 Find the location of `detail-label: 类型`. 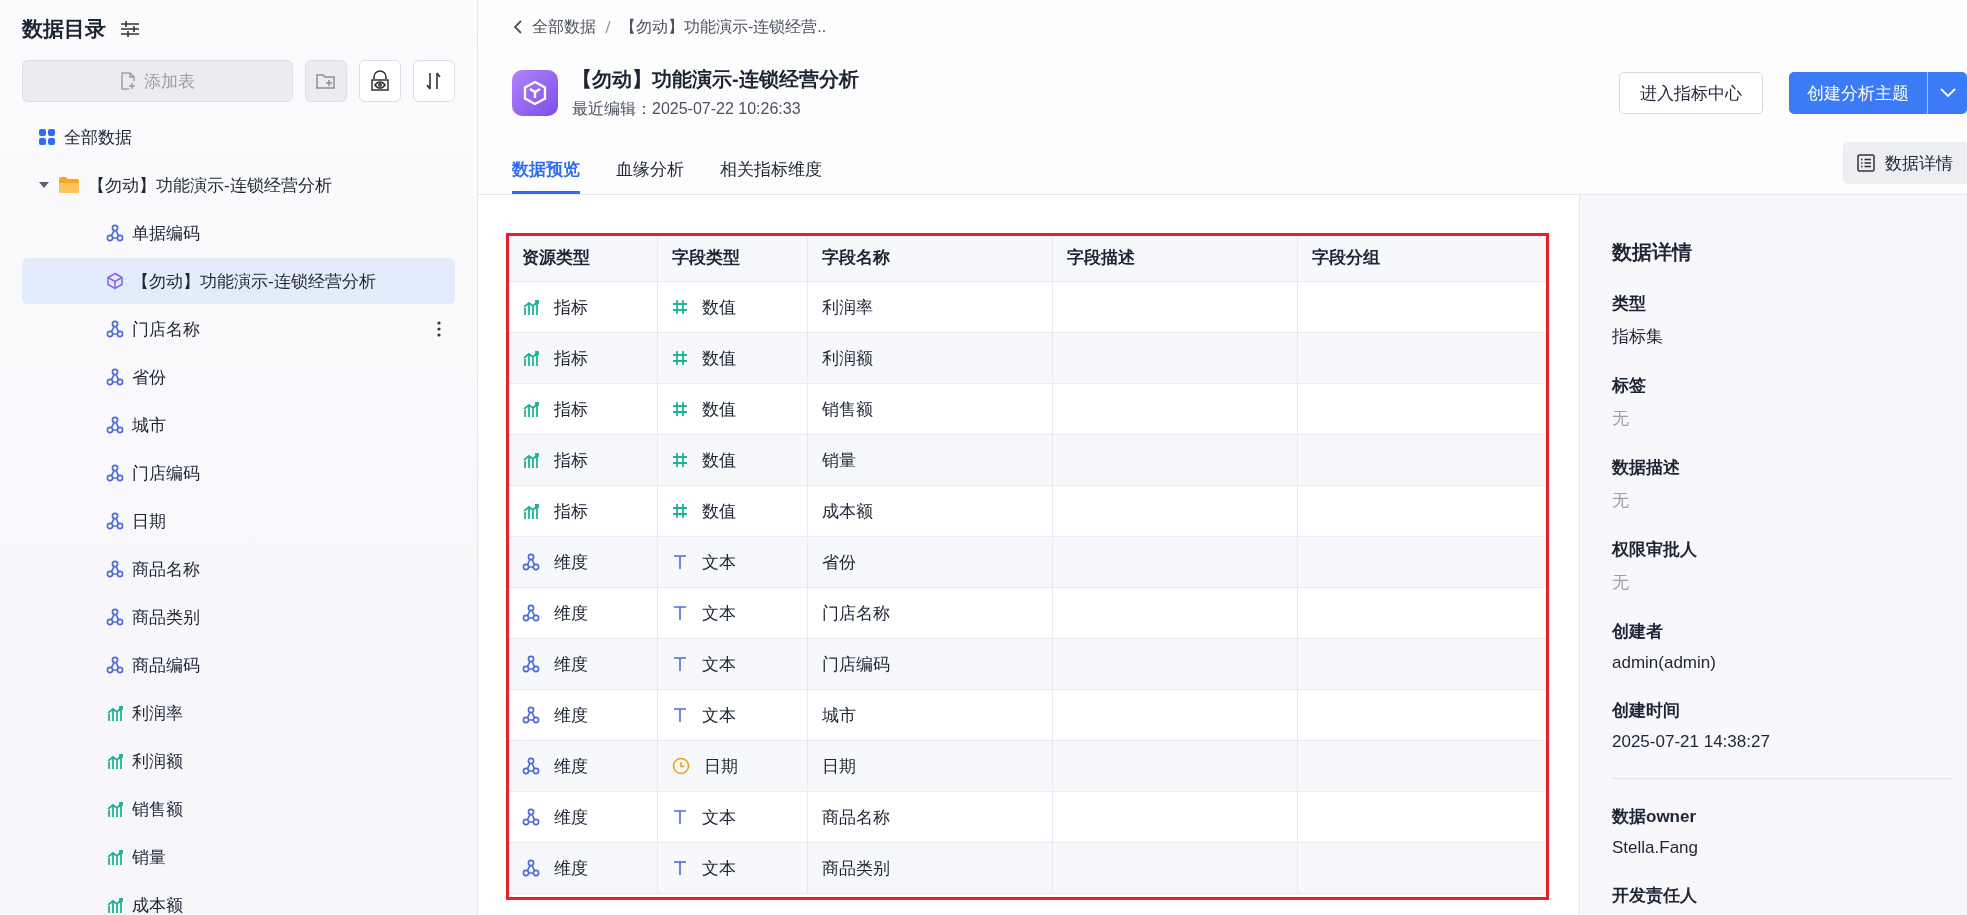

detail-label: 类型 is located at coordinates (1629, 304).